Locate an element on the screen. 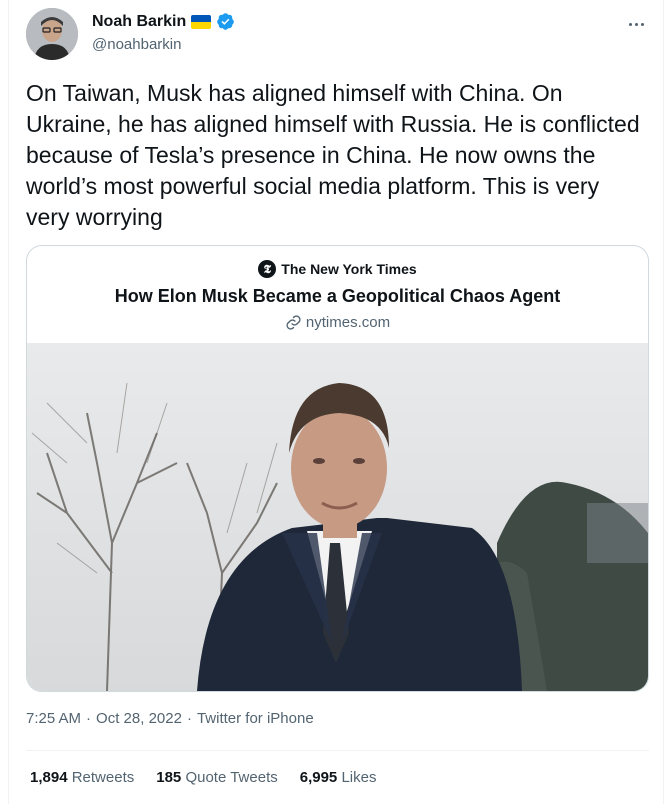 The height and width of the screenshot is (804, 672). author-name-row: Noah Barkin is located at coordinates (163, 21).